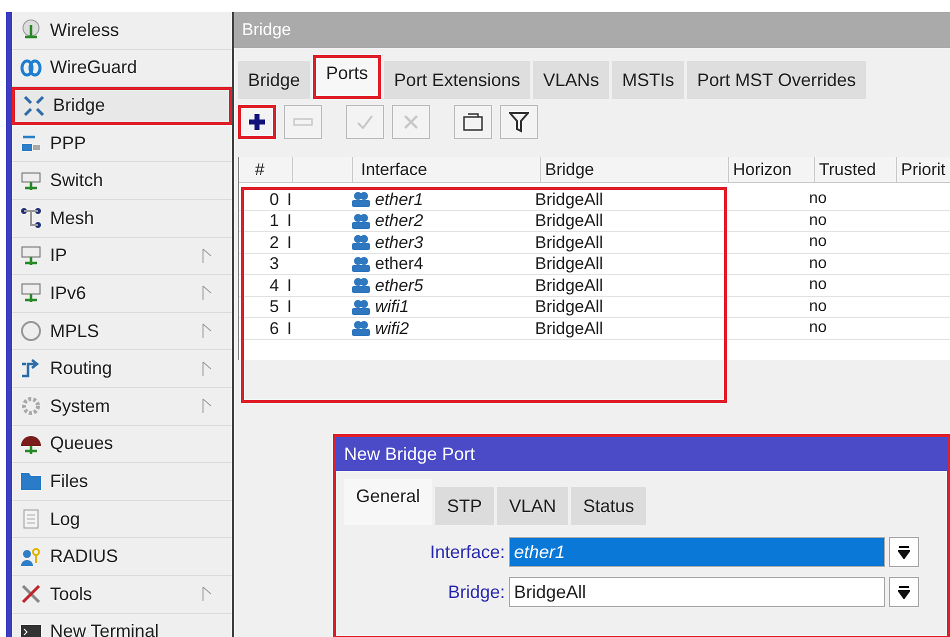 The image size is (950, 637). What do you see at coordinates (392, 307) in the screenshot?
I see `table-cell-text: wifi1` at bounding box center [392, 307].